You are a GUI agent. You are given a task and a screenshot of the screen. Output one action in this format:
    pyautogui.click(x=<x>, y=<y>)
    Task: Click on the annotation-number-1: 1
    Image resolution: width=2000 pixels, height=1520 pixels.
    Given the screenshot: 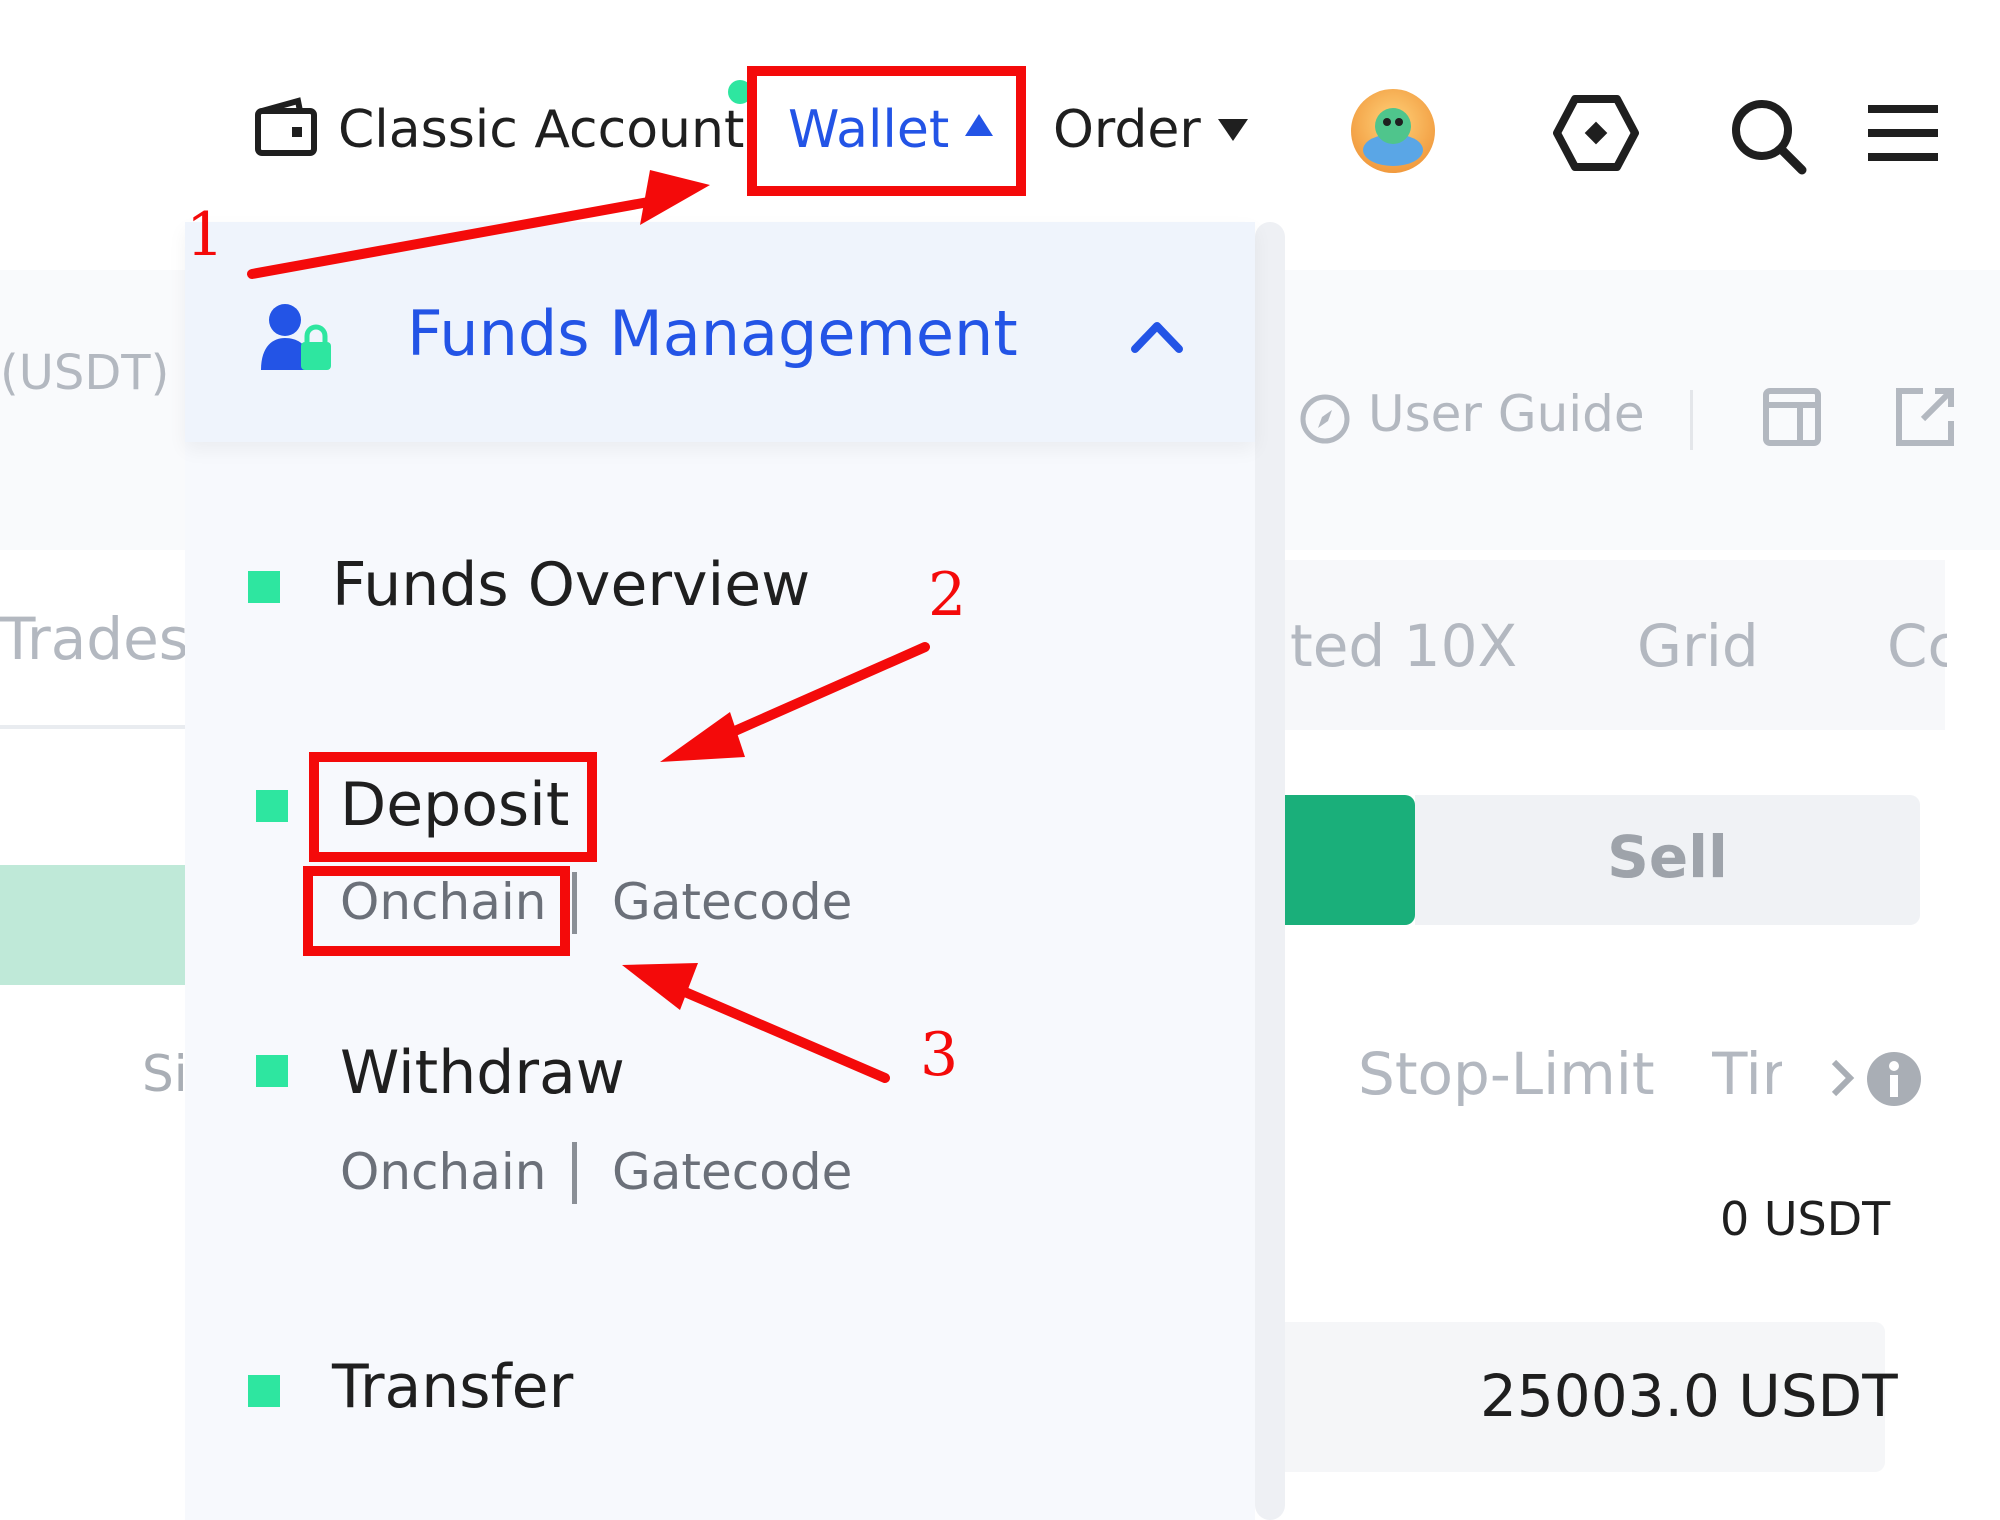 What is the action you would take?
    pyautogui.click(x=205, y=235)
    